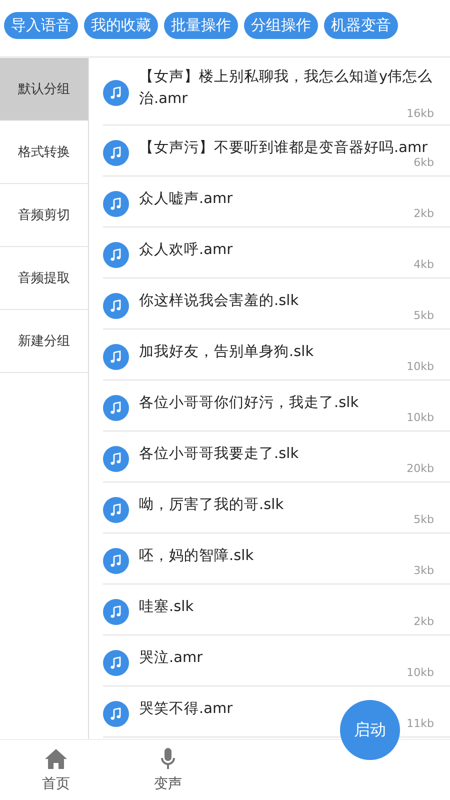 The height and width of the screenshot is (800, 450). I want to click on file-name: 各位小哥哥我要走了.slk, so click(219, 454).